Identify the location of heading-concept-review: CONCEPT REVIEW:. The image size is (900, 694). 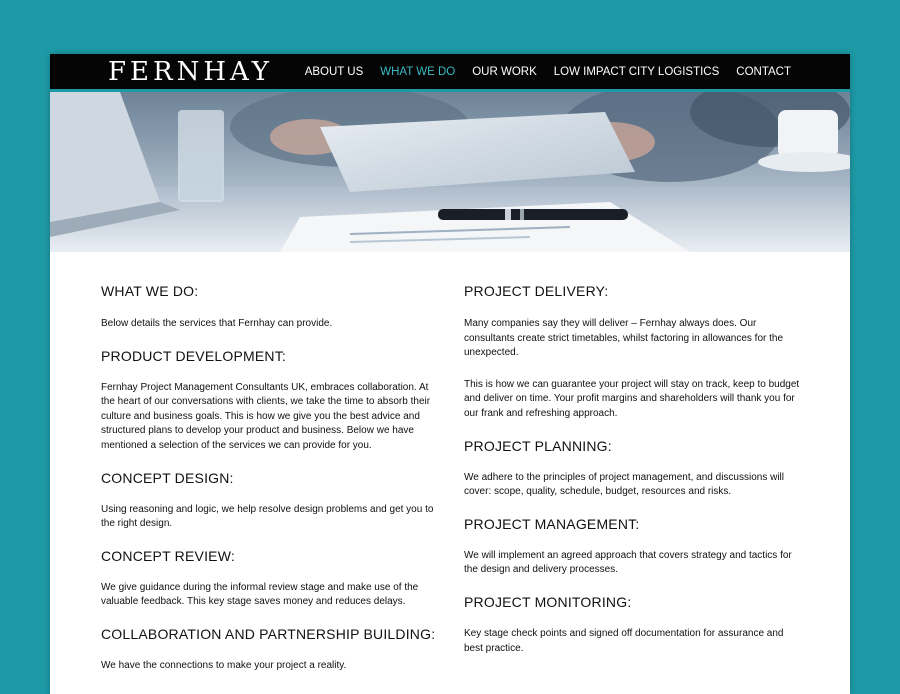
(168, 555).